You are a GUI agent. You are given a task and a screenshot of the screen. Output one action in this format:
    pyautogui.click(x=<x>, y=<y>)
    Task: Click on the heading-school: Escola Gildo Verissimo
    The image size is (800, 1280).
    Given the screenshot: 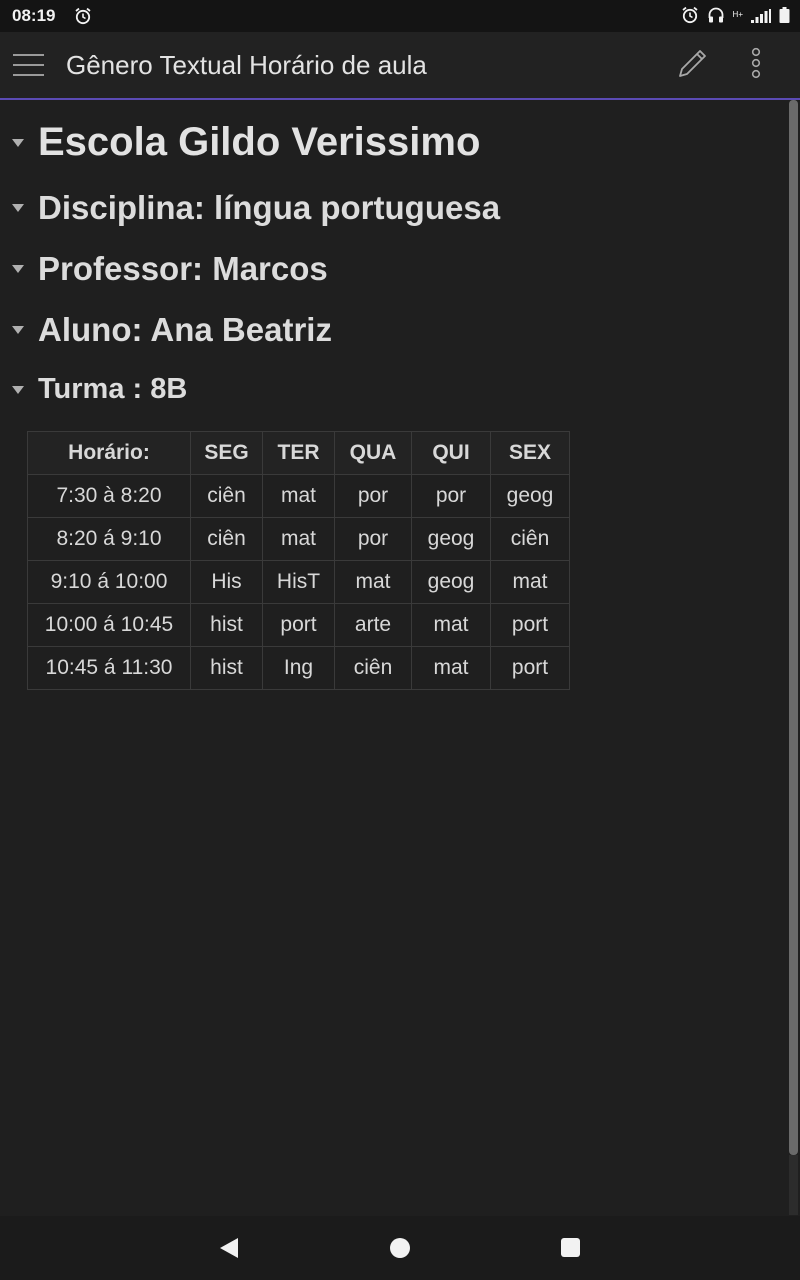 What is the action you would take?
    pyautogui.click(x=240, y=142)
    